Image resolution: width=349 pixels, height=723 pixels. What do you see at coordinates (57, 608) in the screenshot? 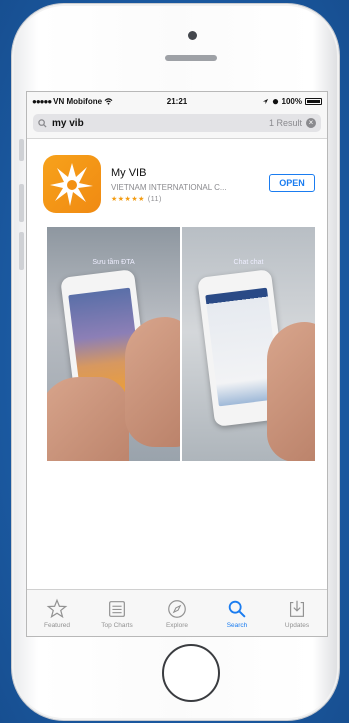
I see `star-icon` at bounding box center [57, 608].